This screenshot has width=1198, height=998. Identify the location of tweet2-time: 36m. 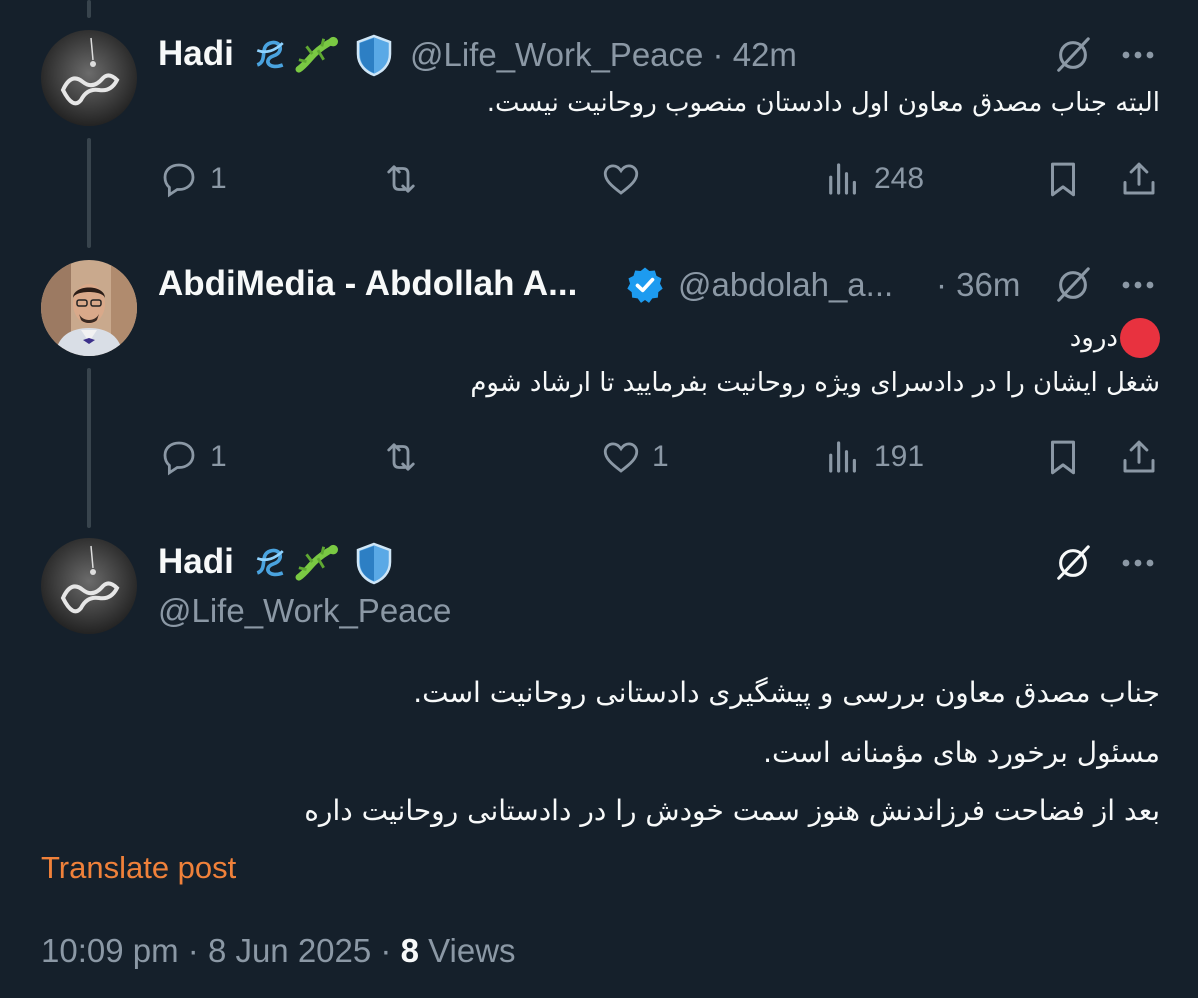
(988, 284).